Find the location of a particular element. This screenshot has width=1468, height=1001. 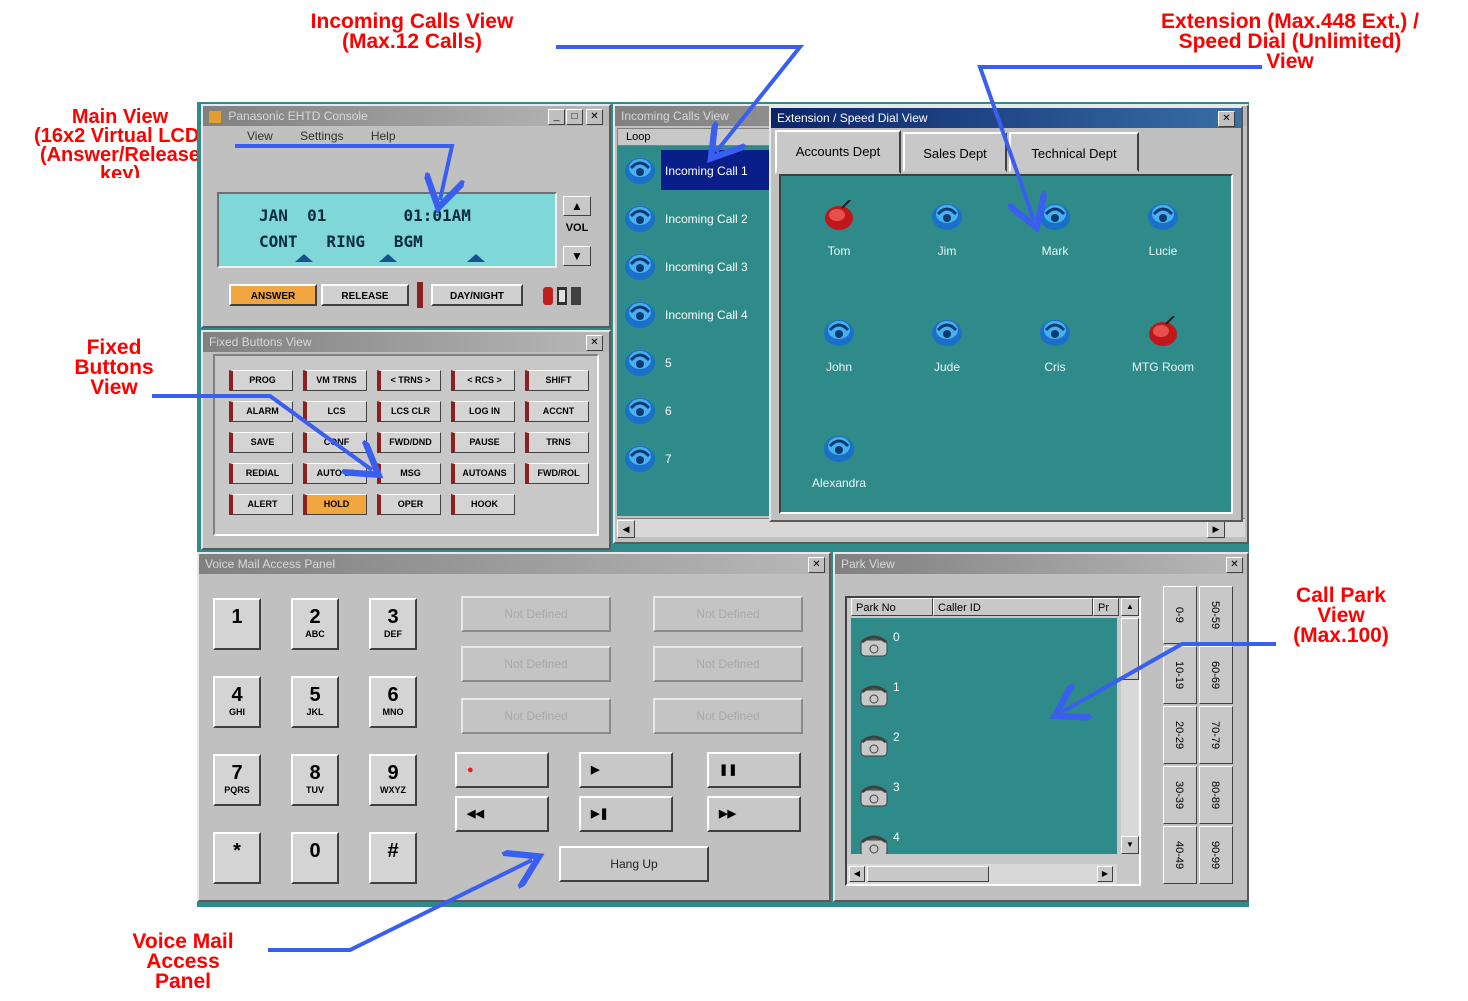

record-button: ● is located at coordinates (502, 770).